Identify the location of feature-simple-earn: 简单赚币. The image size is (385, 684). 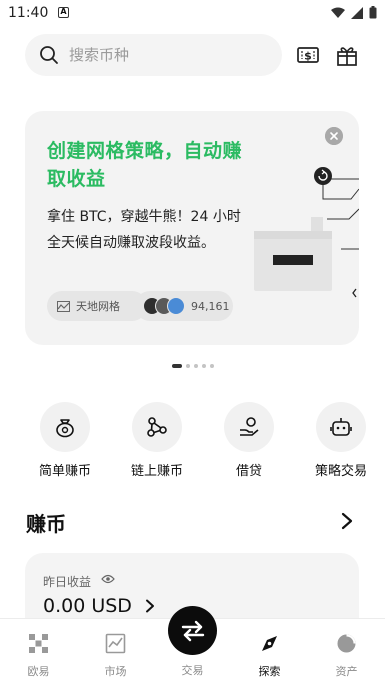
(65, 440).